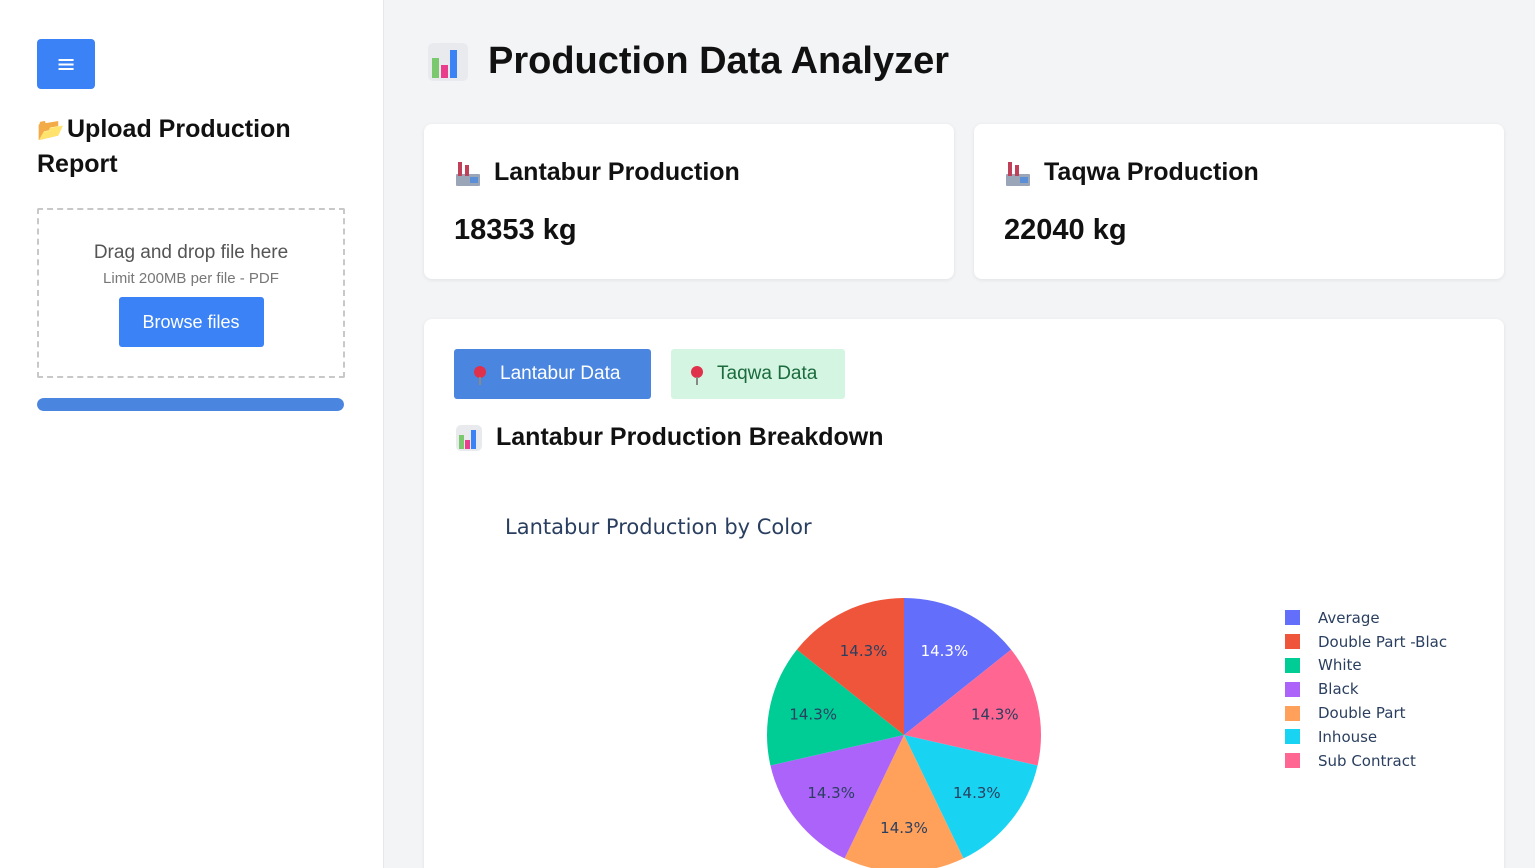  I want to click on hamburger-icon: ≡, so click(66, 64).